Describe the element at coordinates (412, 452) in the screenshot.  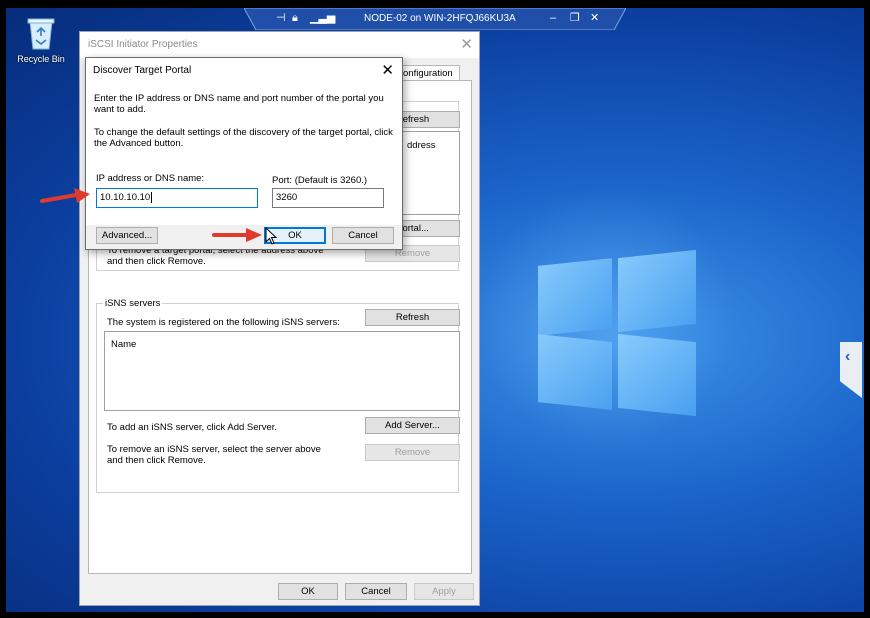
I see `remove-isns-button: Remove` at that location.